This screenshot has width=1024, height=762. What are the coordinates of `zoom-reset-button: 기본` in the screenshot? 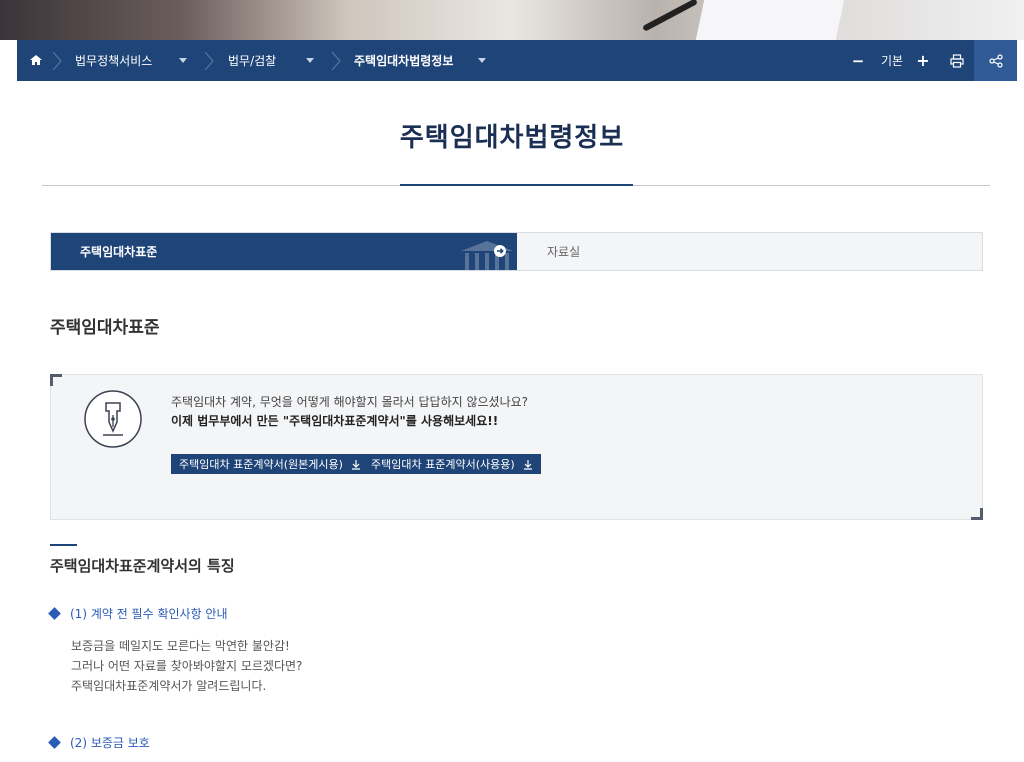 It's located at (892, 60).